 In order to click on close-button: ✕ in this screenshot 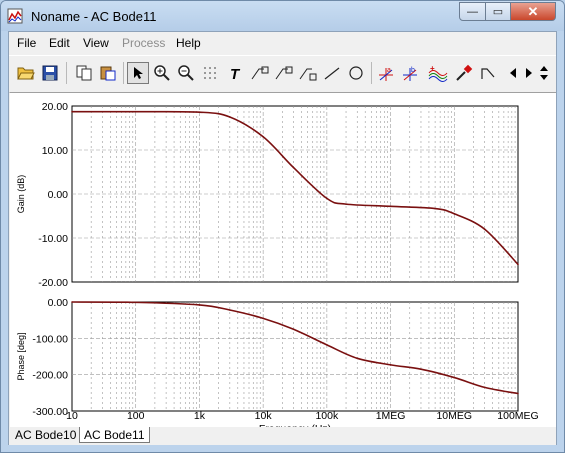, I will do `click(533, 11)`.